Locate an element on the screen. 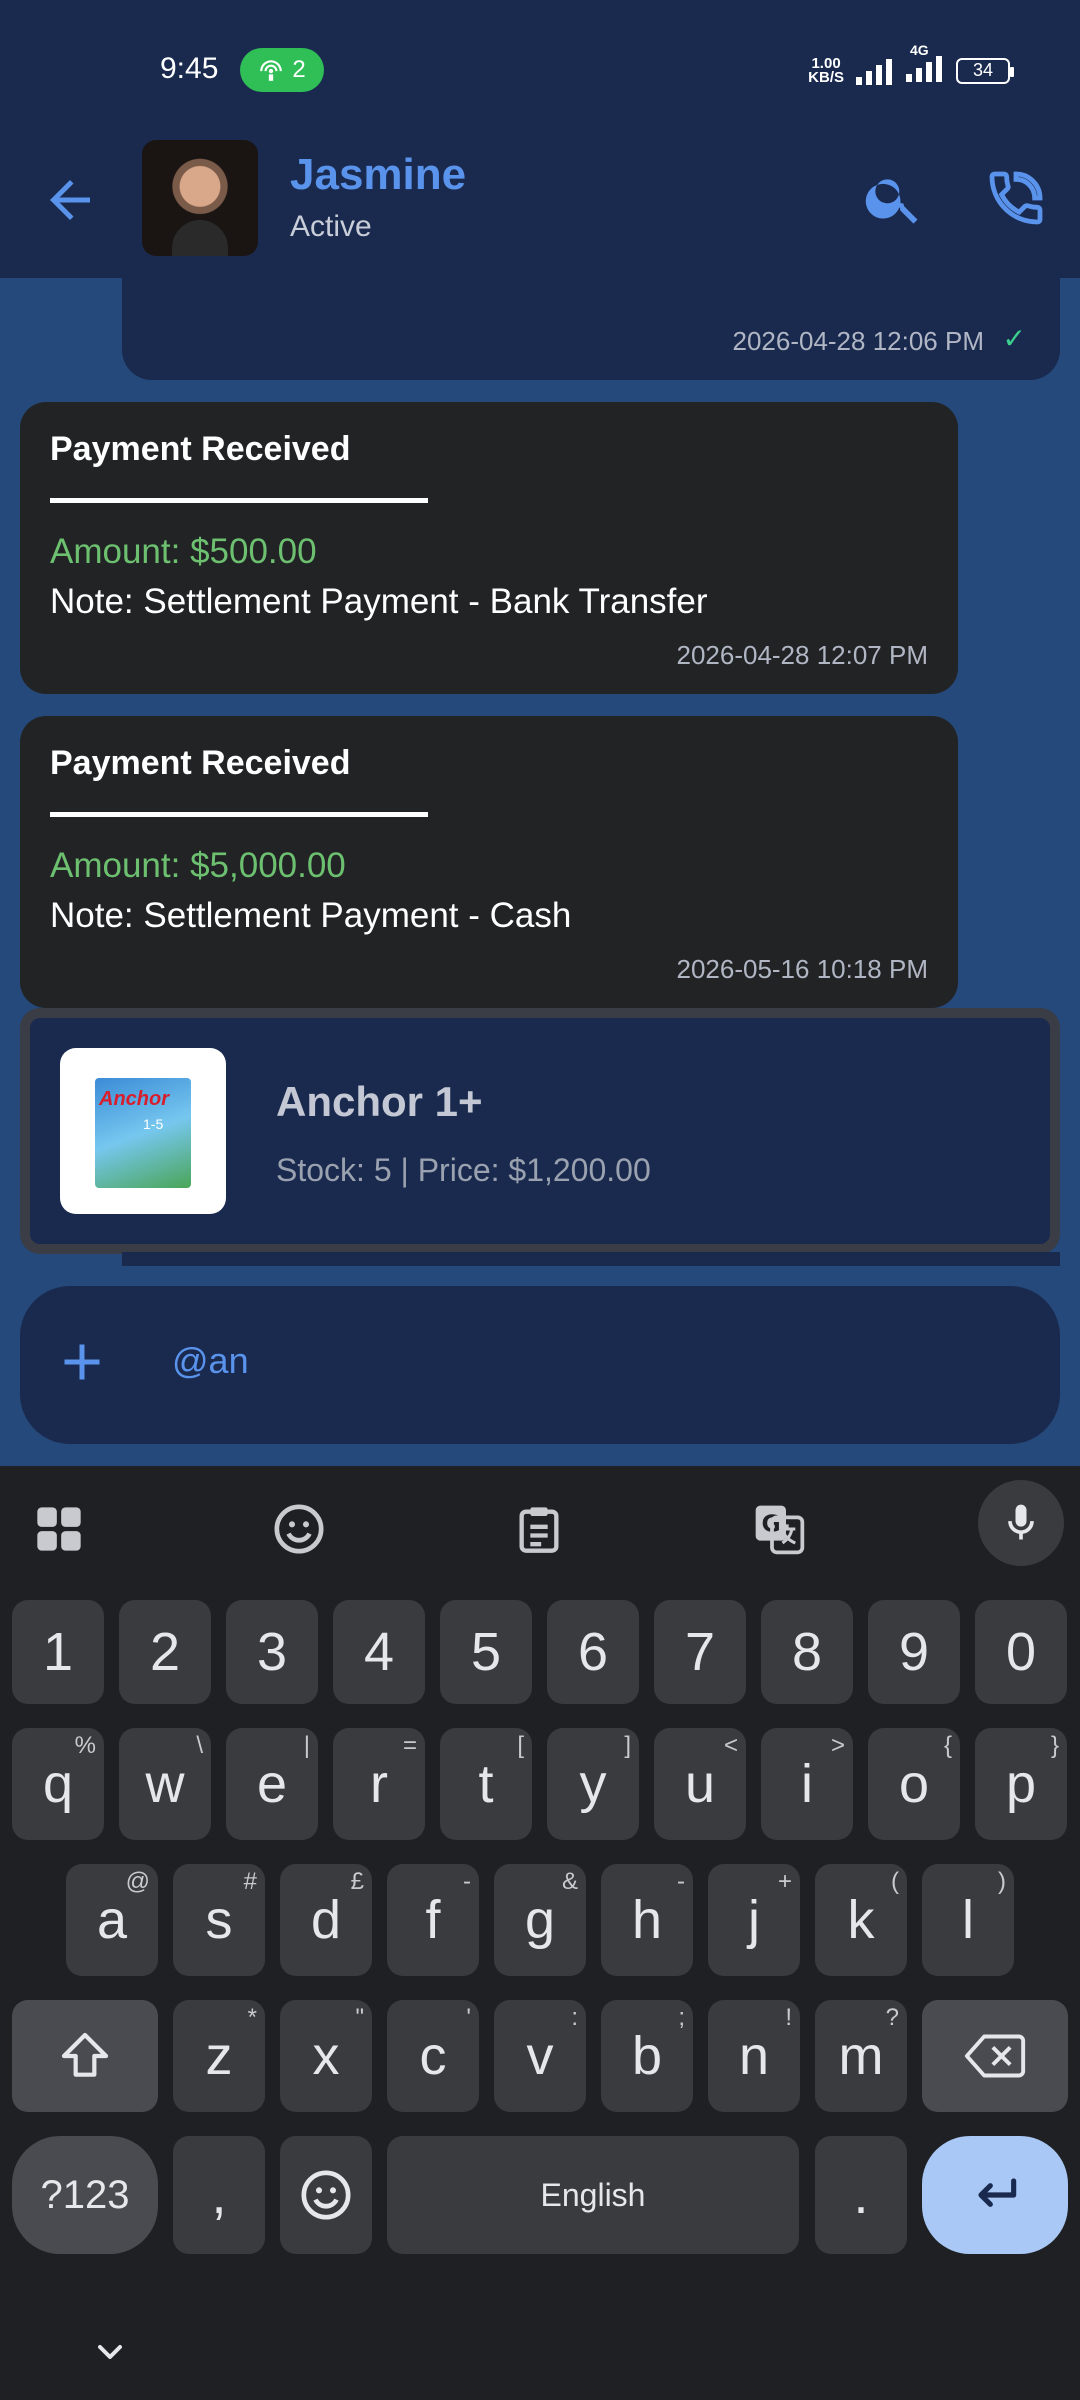 The image size is (1080, 2400). key-label: x is located at coordinates (326, 2056).